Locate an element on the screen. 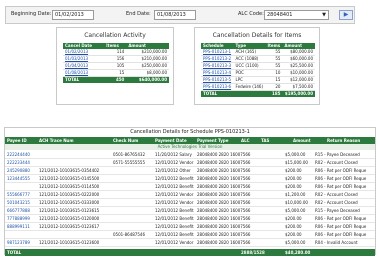 The width and height of the screenshot is (379, 257). check-num-cell: 0571-55555555 is located at coordinates (129, 162).